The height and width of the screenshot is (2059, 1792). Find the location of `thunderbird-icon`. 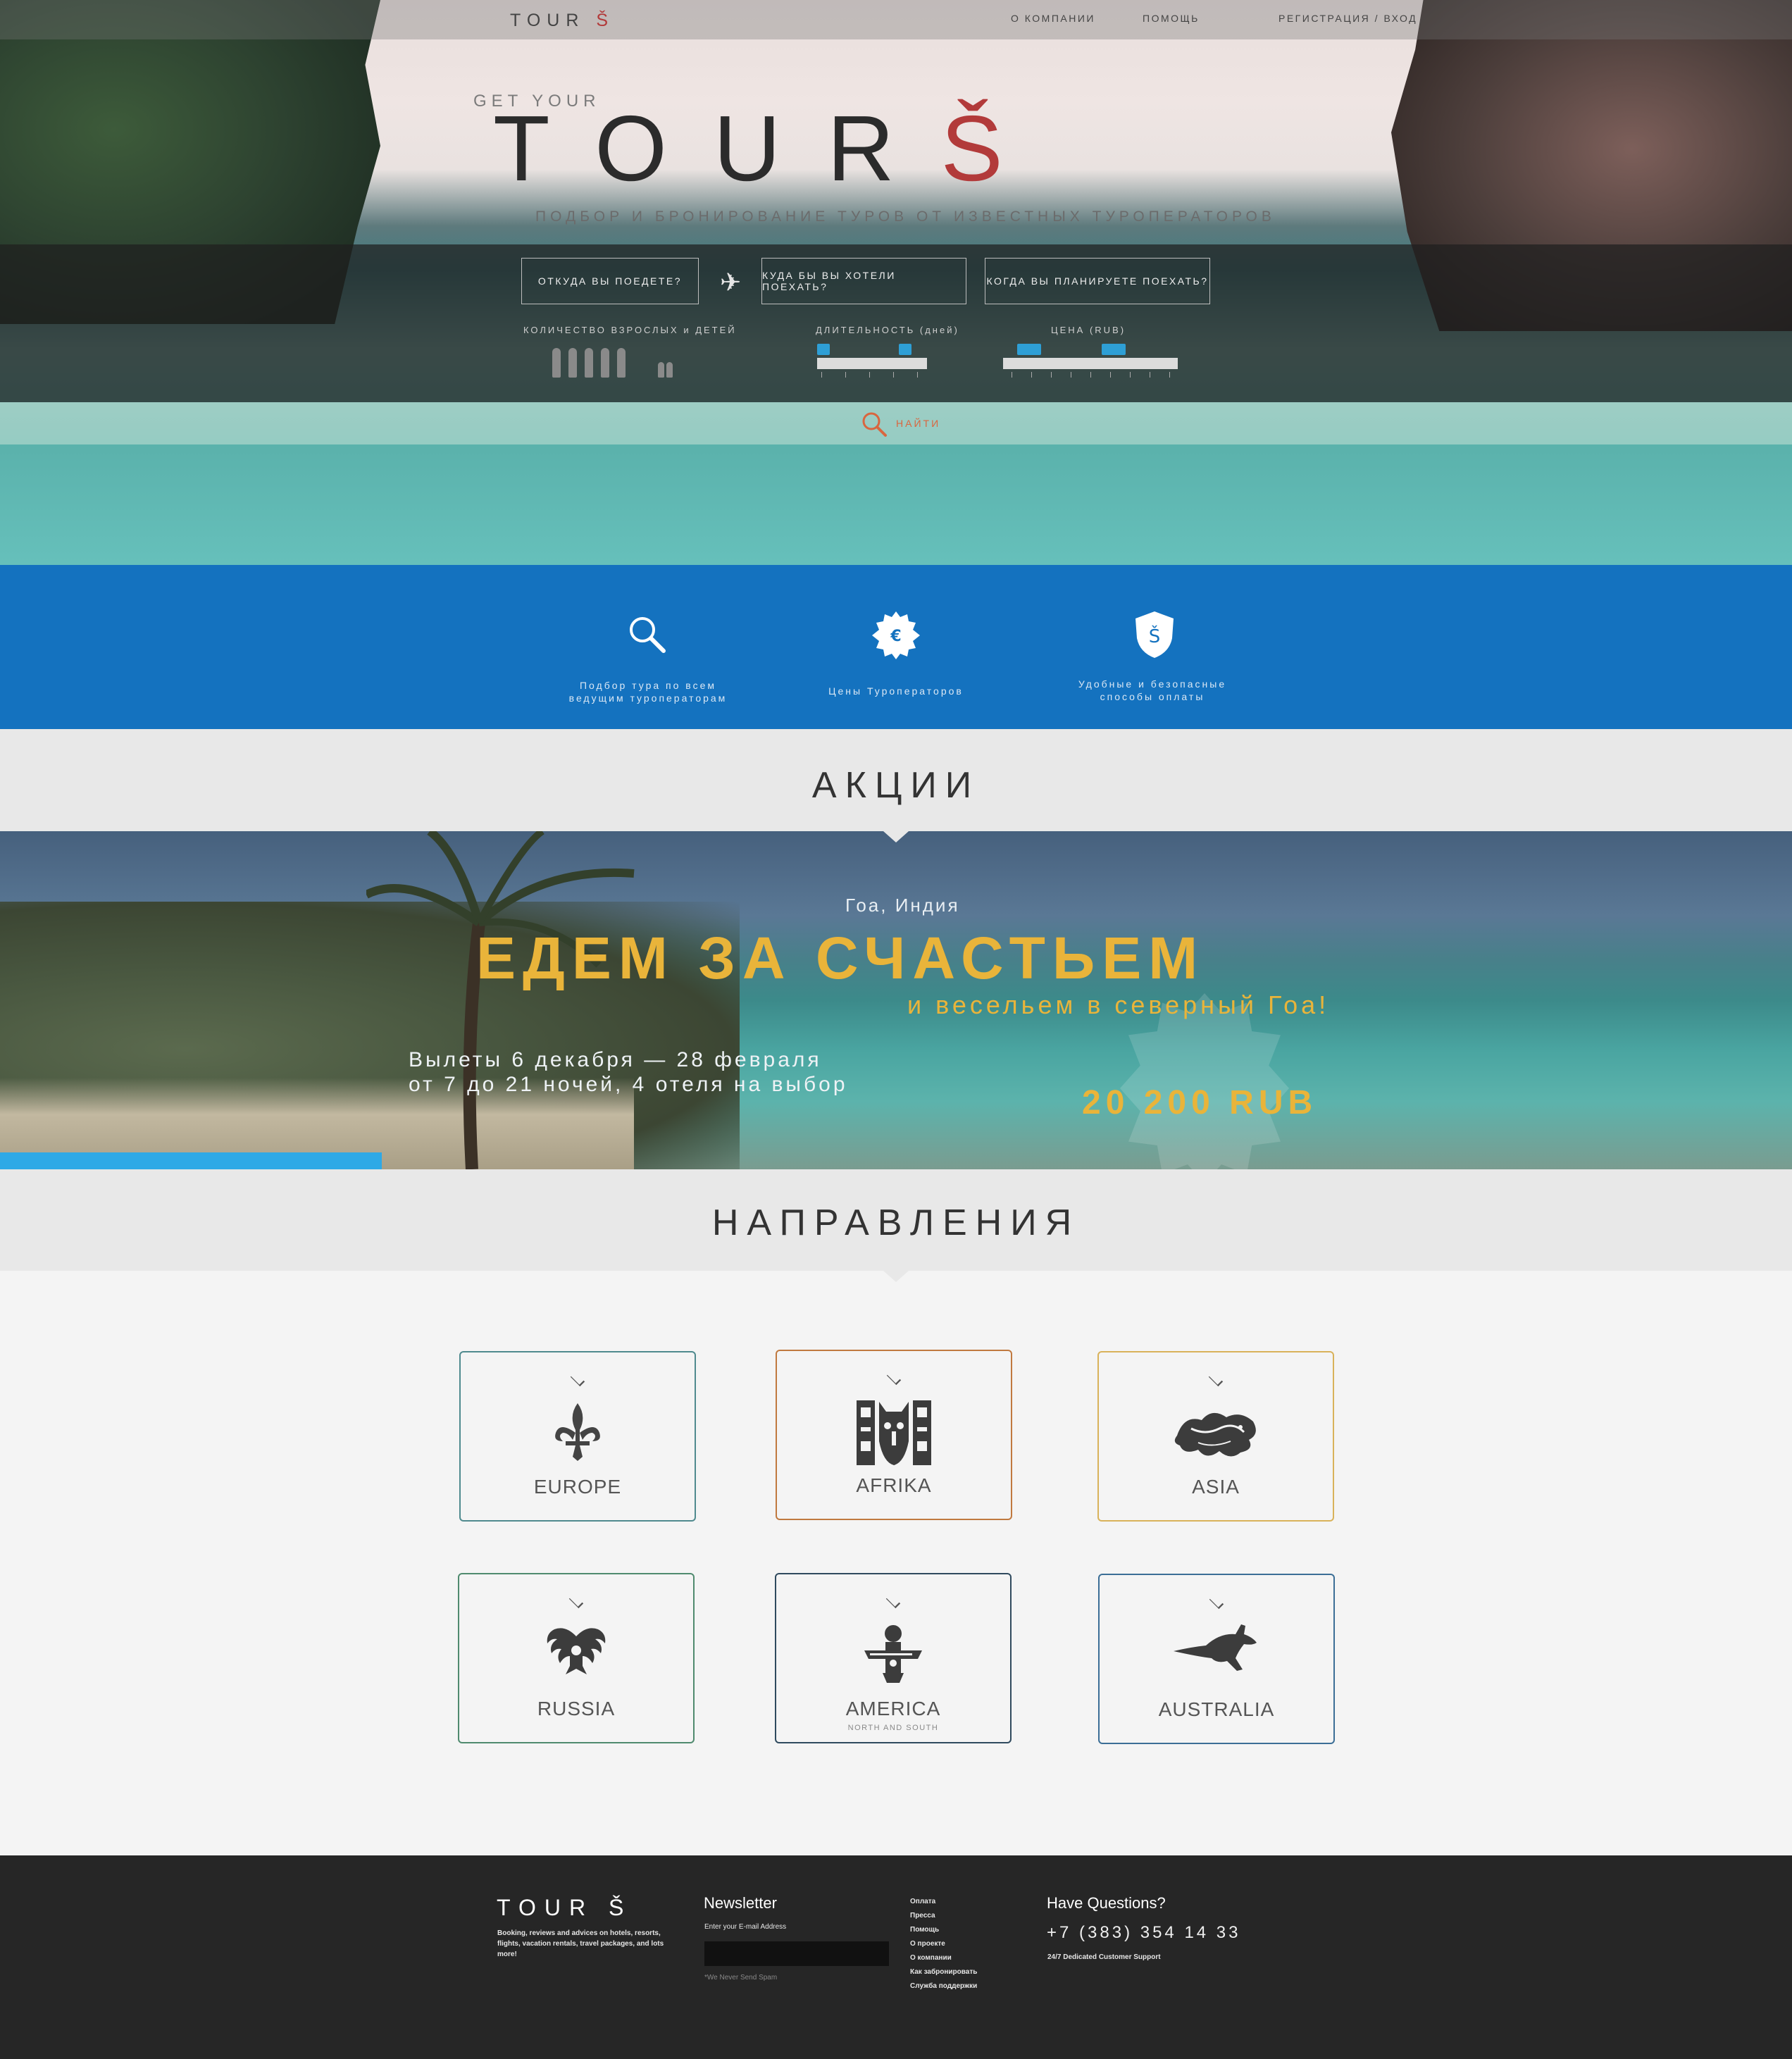

thunderbird-icon is located at coordinates (893, 1654).